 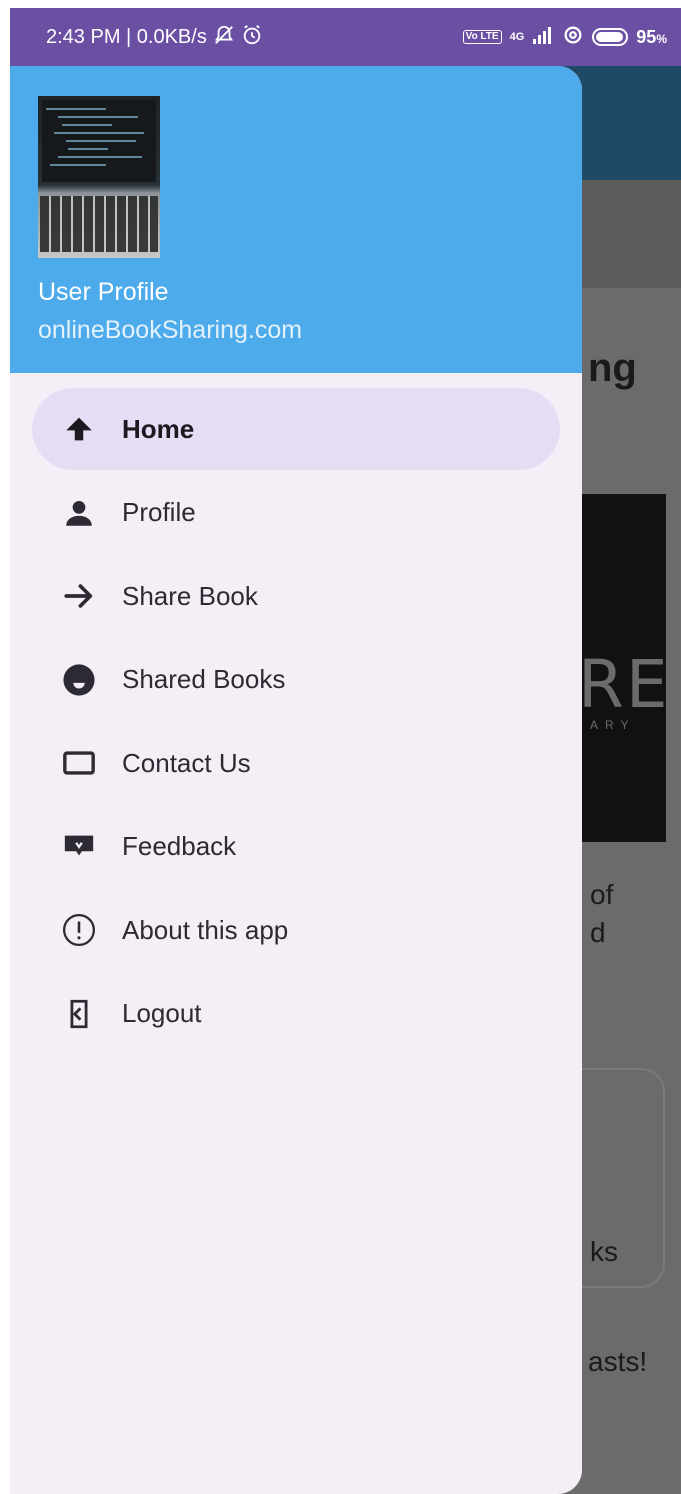 What do you see at coordinates (296, 1014) in the screenshot?
I see `drawer-item-logout: Logout` at bounding box center [296, 1014].